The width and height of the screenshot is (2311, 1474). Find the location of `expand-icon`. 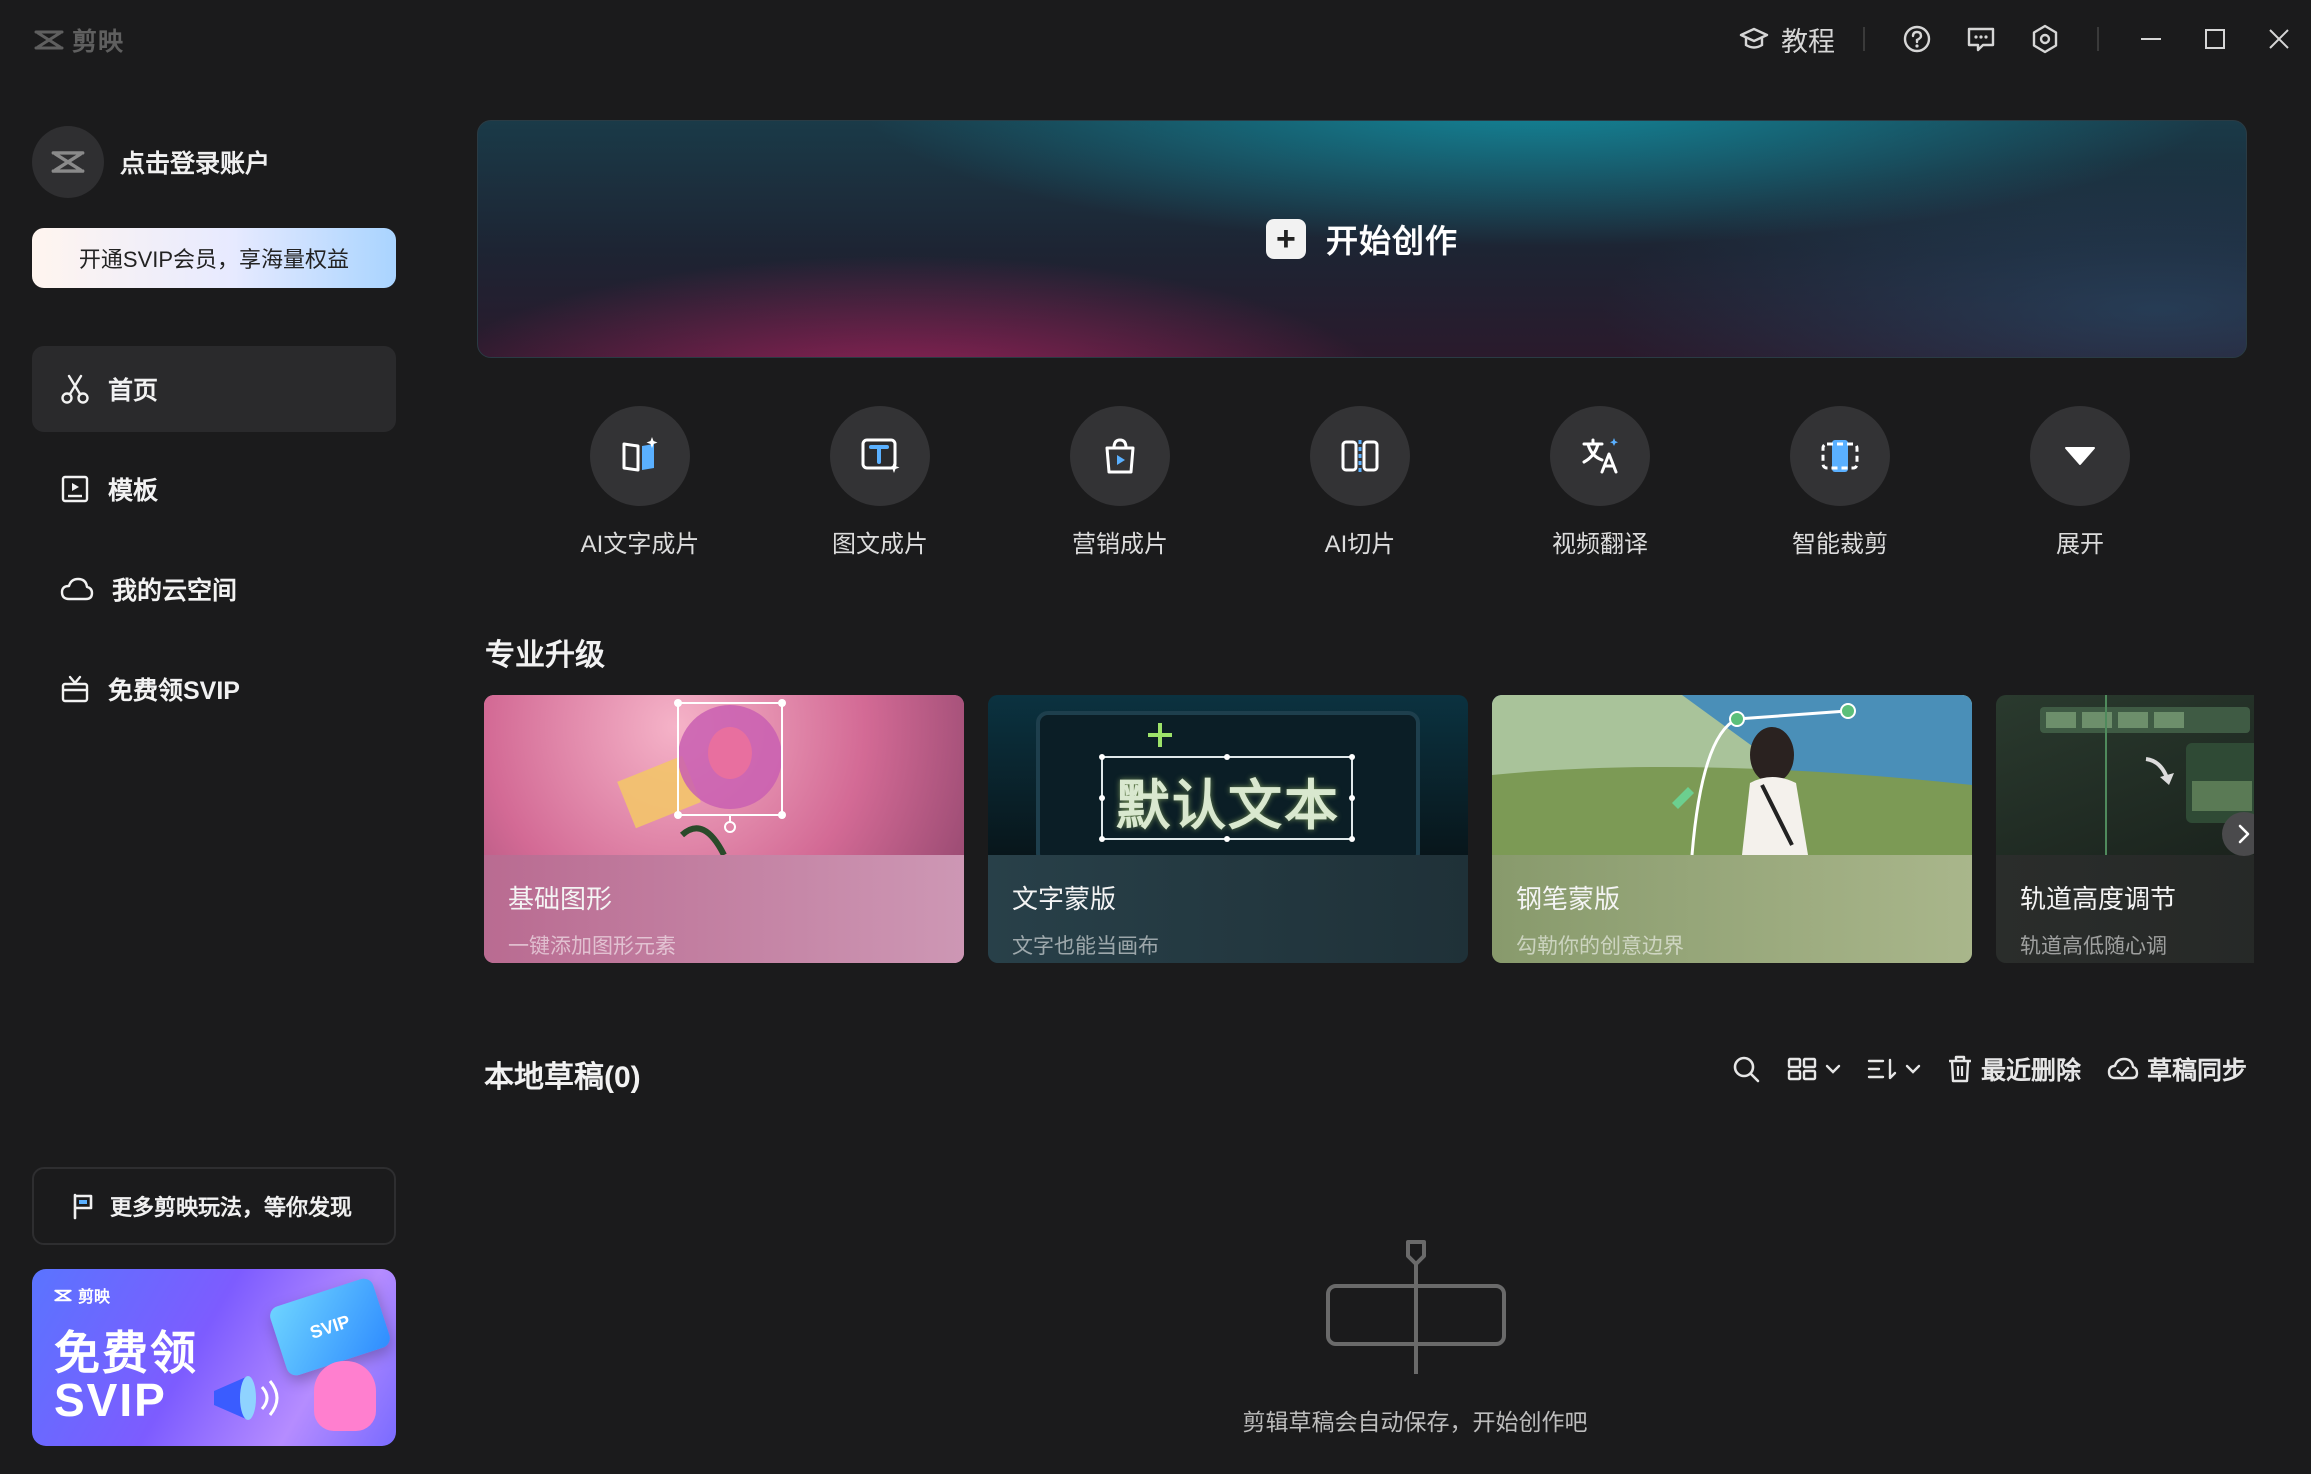

expand-icon is located at coordinates (2080, 456).